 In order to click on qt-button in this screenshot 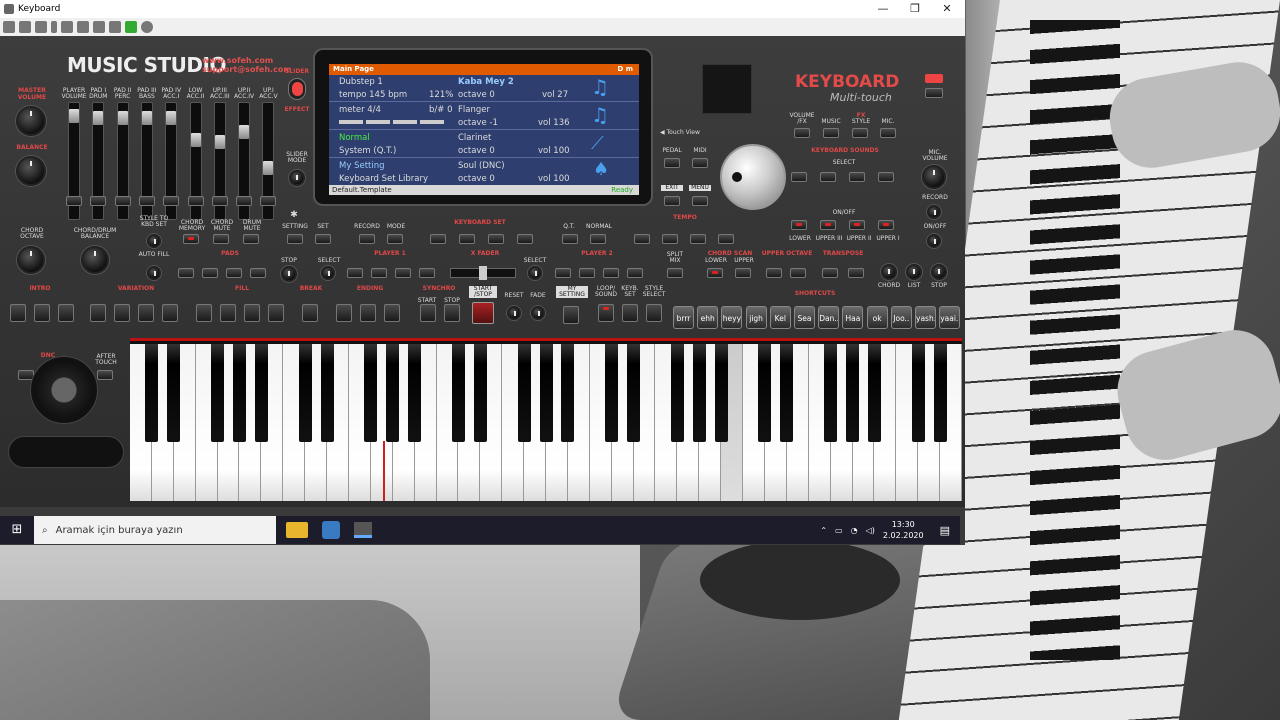, I will do `click(570, 239)`.